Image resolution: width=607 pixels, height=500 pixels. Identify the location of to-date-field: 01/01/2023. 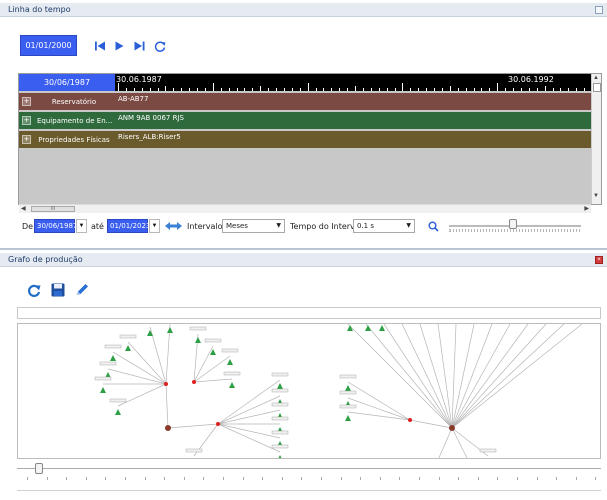
(128, 226).